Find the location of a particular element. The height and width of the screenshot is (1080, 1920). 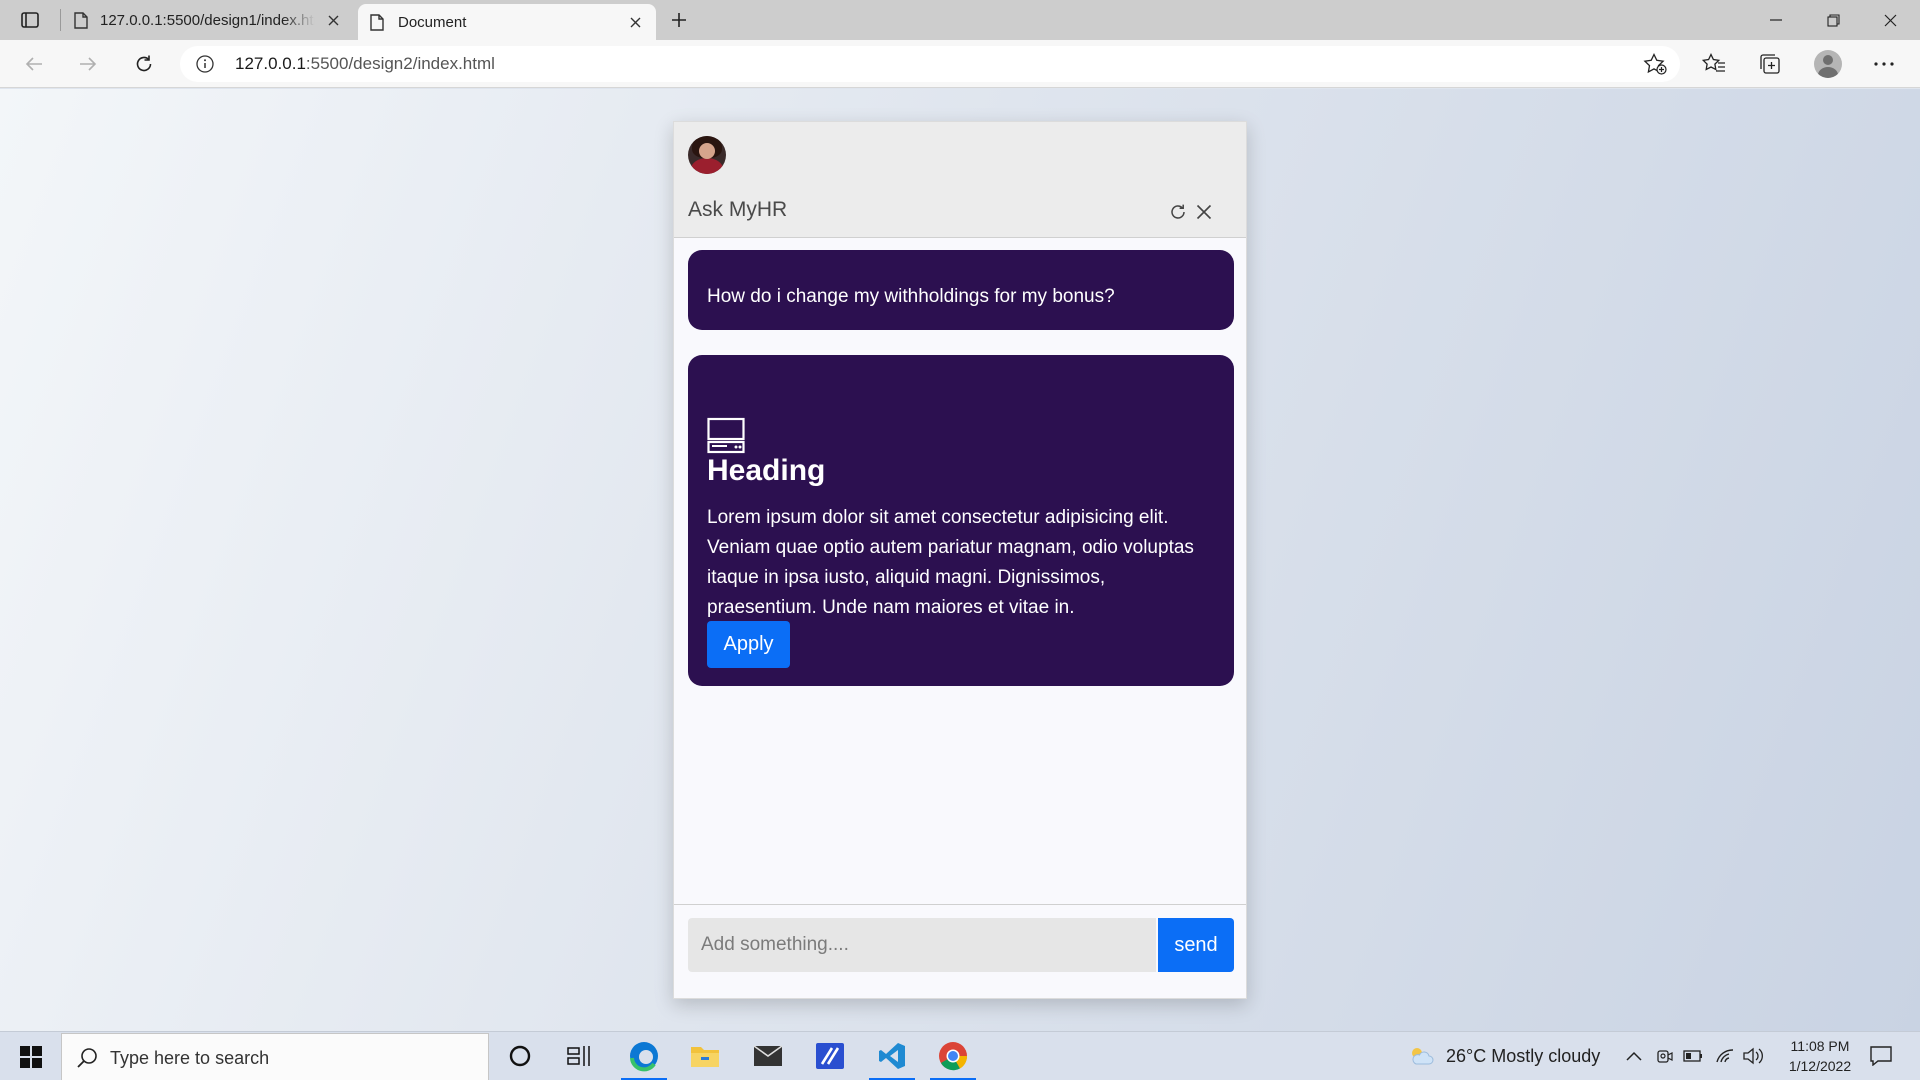

vscode-taskbar-app is located at coordinates (892, 1056).